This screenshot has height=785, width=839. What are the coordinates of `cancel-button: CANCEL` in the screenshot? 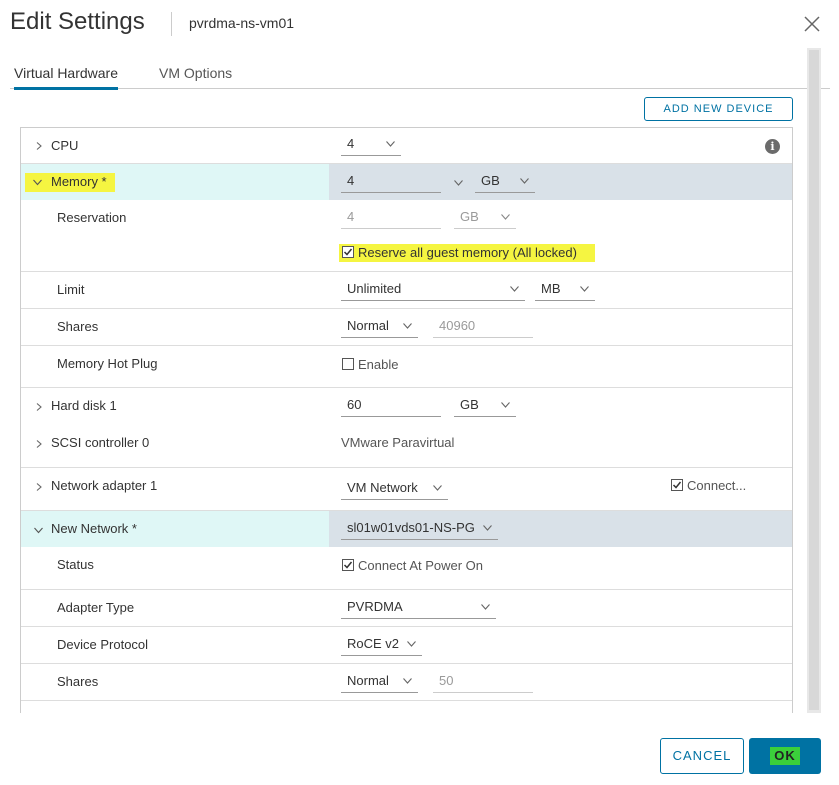 It's located at (702, 756).